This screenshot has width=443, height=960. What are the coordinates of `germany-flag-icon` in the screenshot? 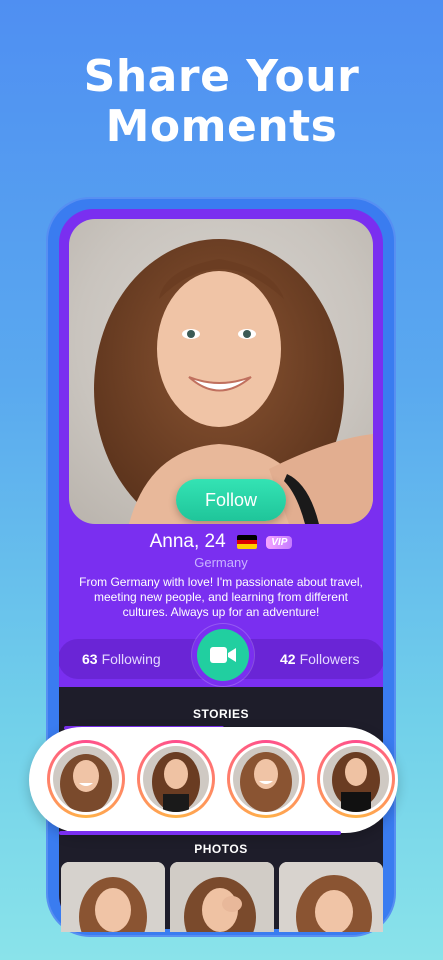 It's located at (246, 542).